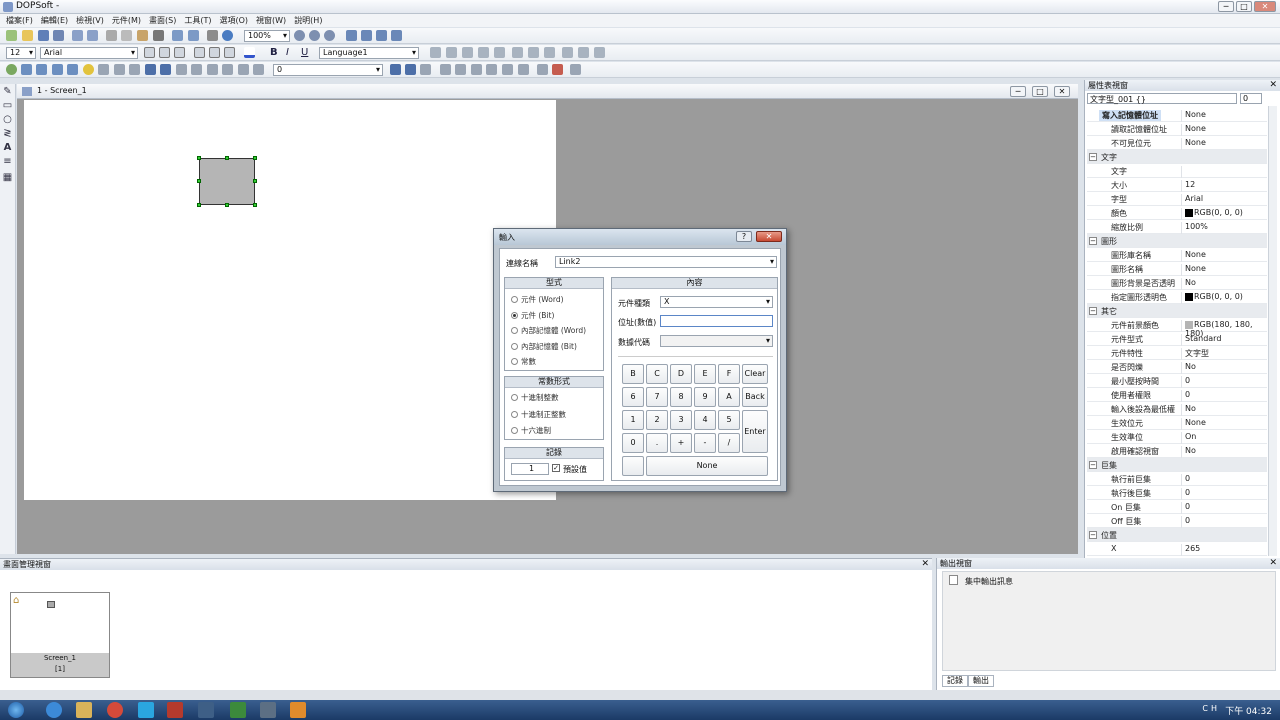  What do you see at coordinates (533, 52) in the screenshot?
I see `distribute-v-icon` at bounding box center [533, 52].